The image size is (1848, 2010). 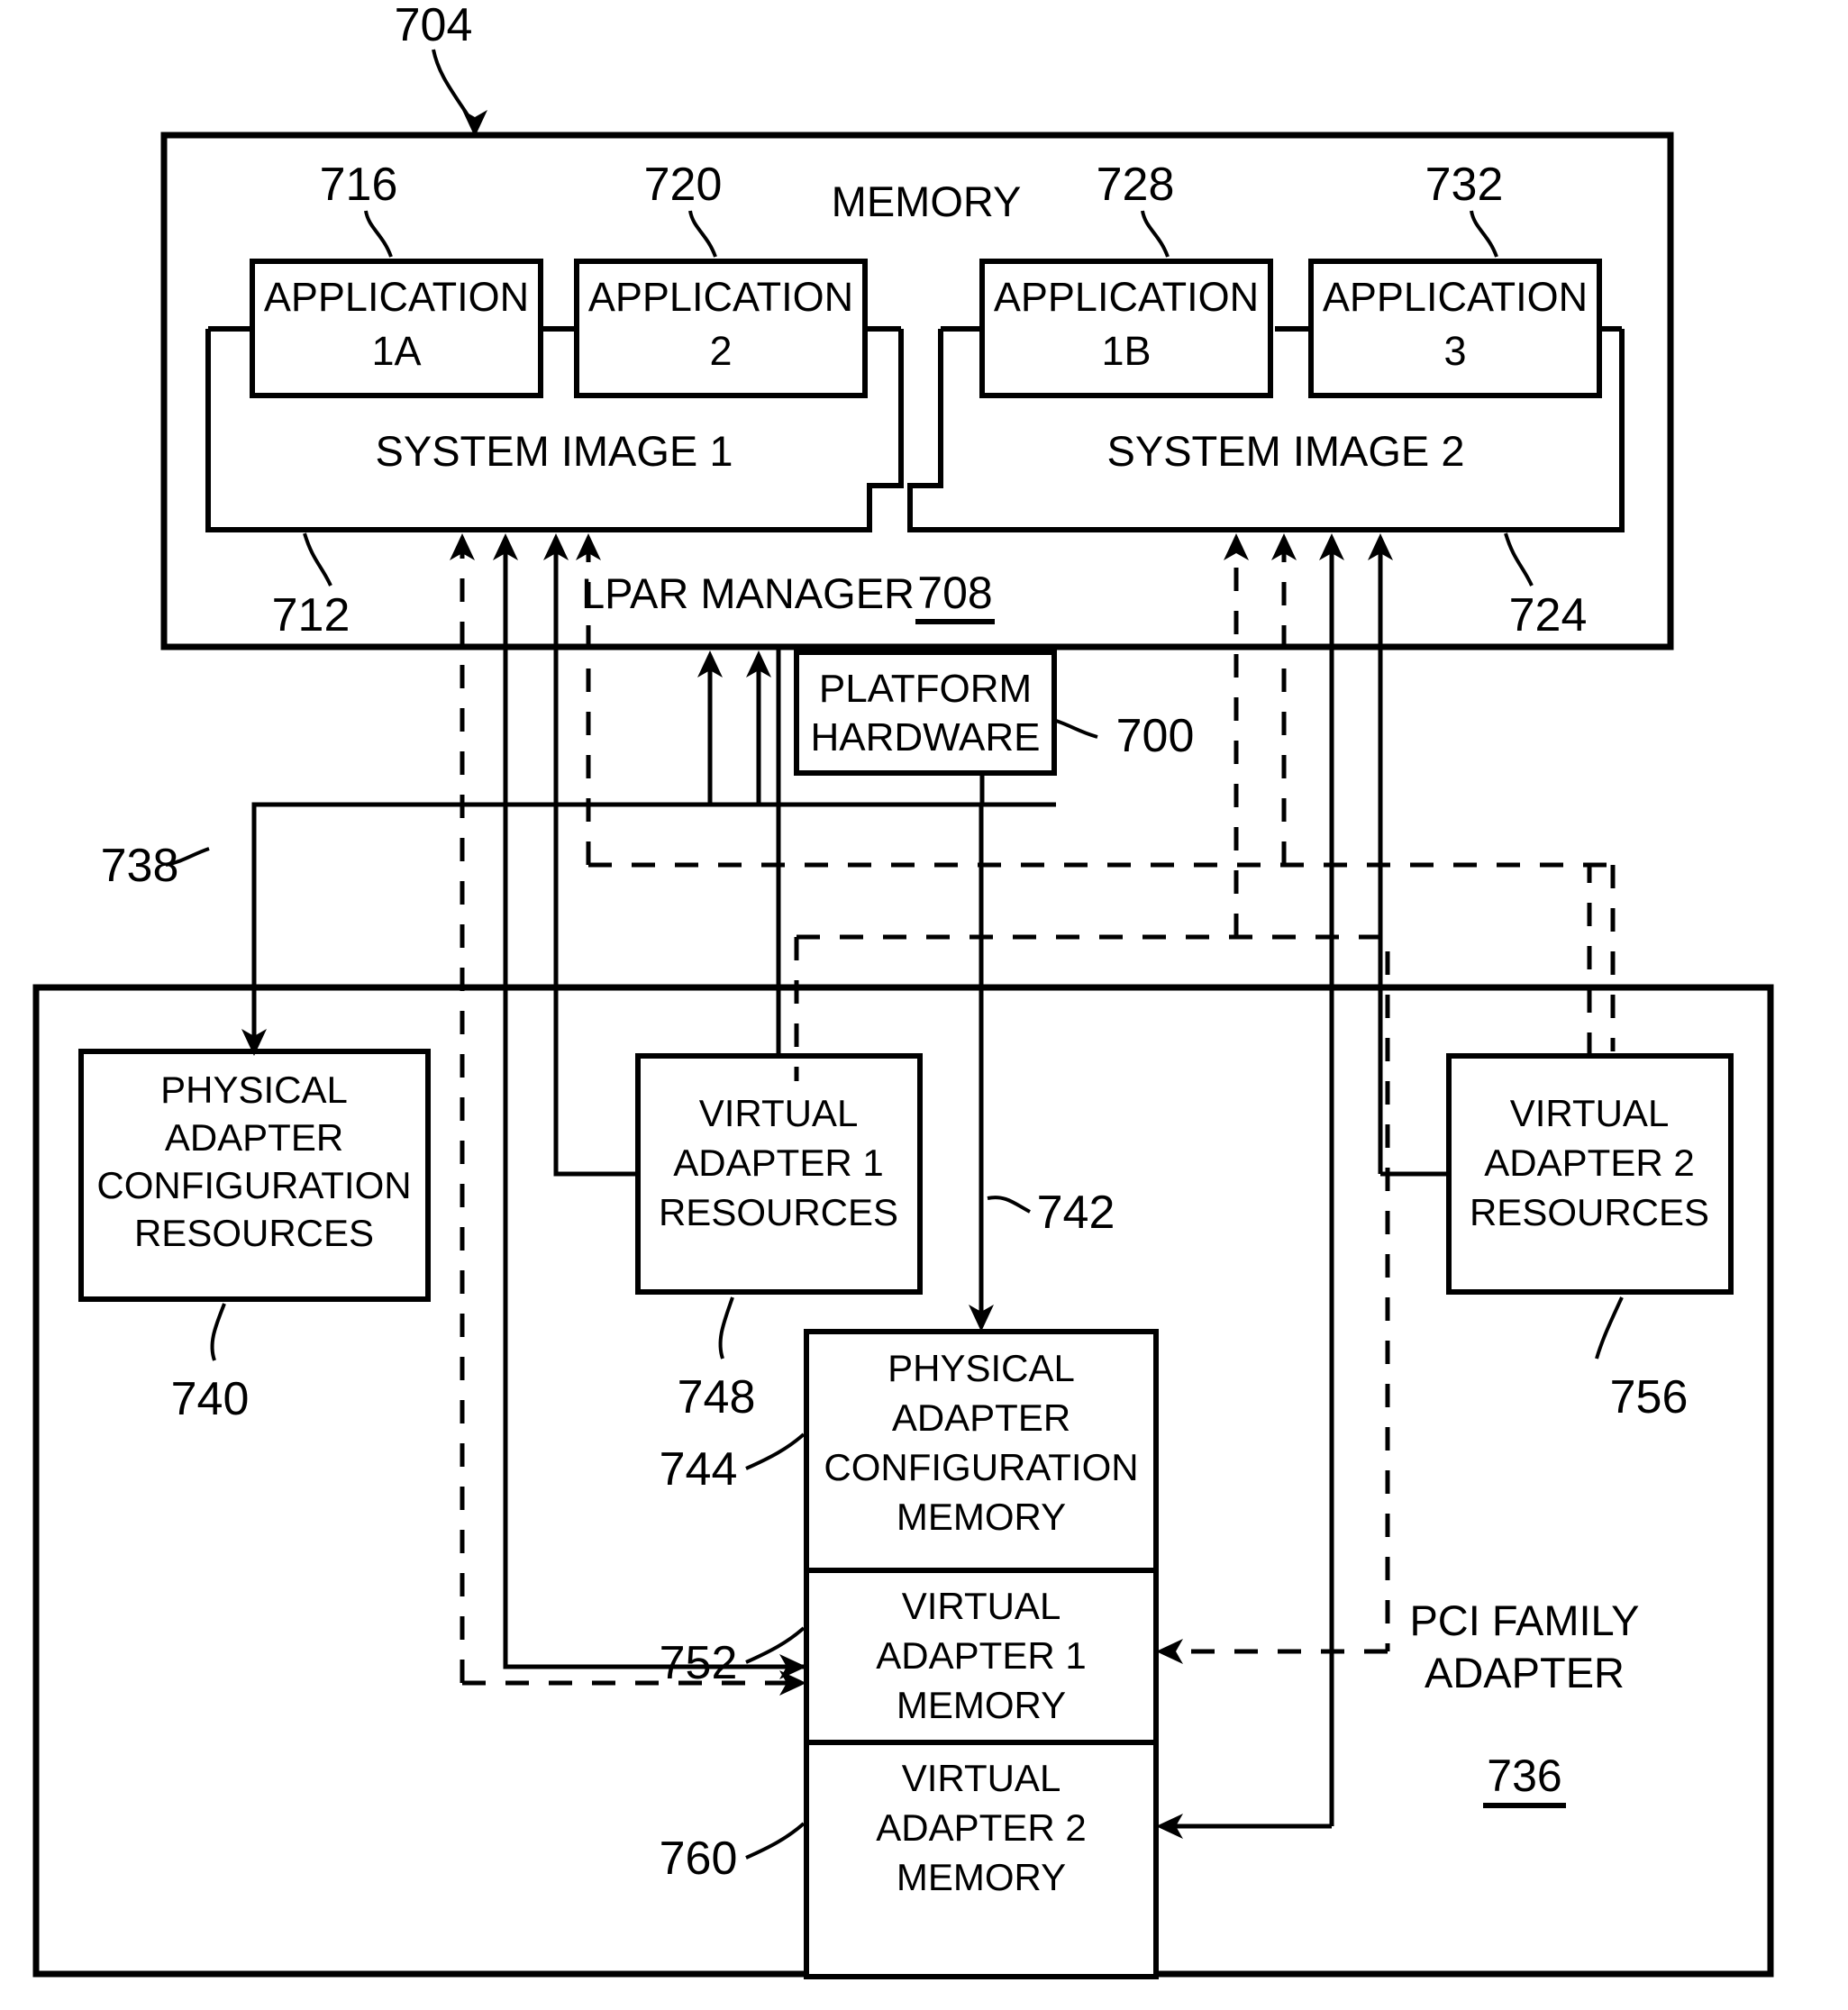 I want to click on pac-memory-line1: PHYSICAL, so click(x=982, y=1368).